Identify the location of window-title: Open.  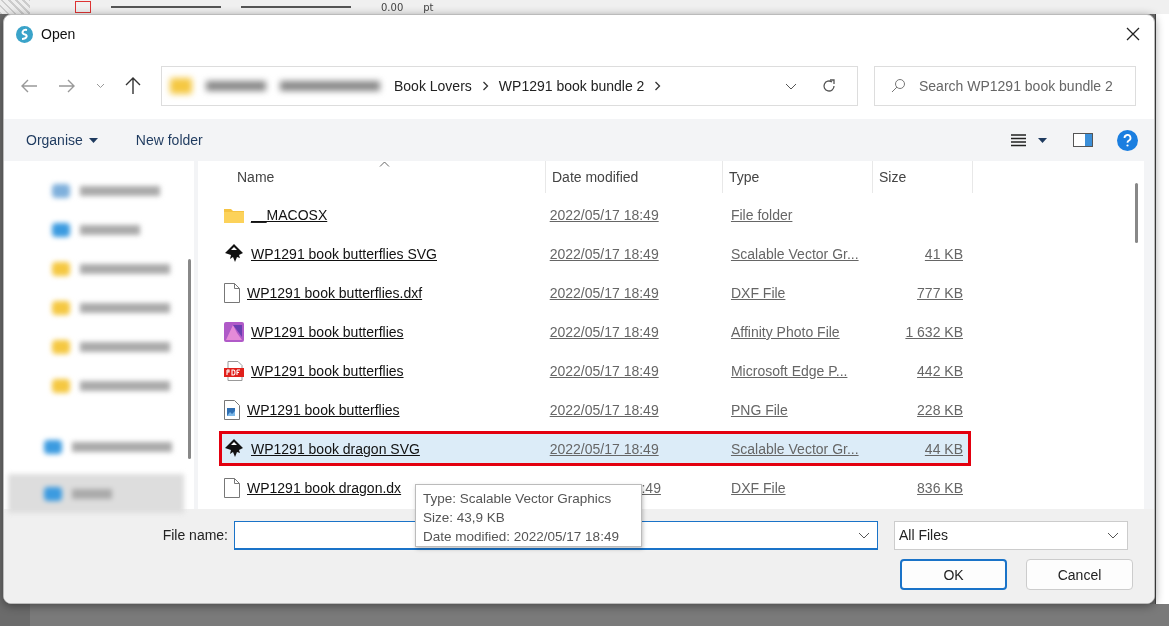
(58, 34).